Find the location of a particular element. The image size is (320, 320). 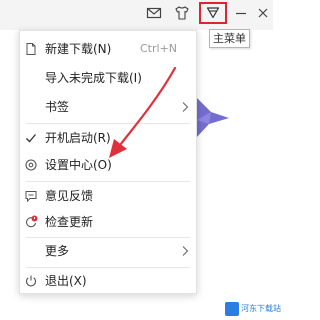

menu-button-highlight is located at coordinates (213, 13).